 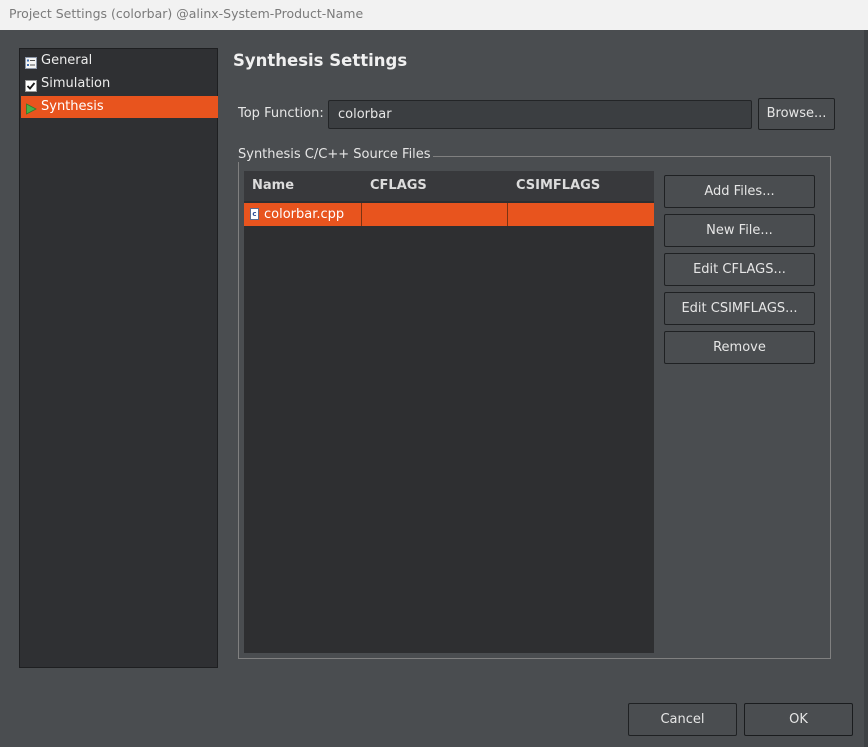 What do you see at coordinates (31, 85) in the screenshot?
I see `checkbox-checked-icon` at bounding box center [31, 85].